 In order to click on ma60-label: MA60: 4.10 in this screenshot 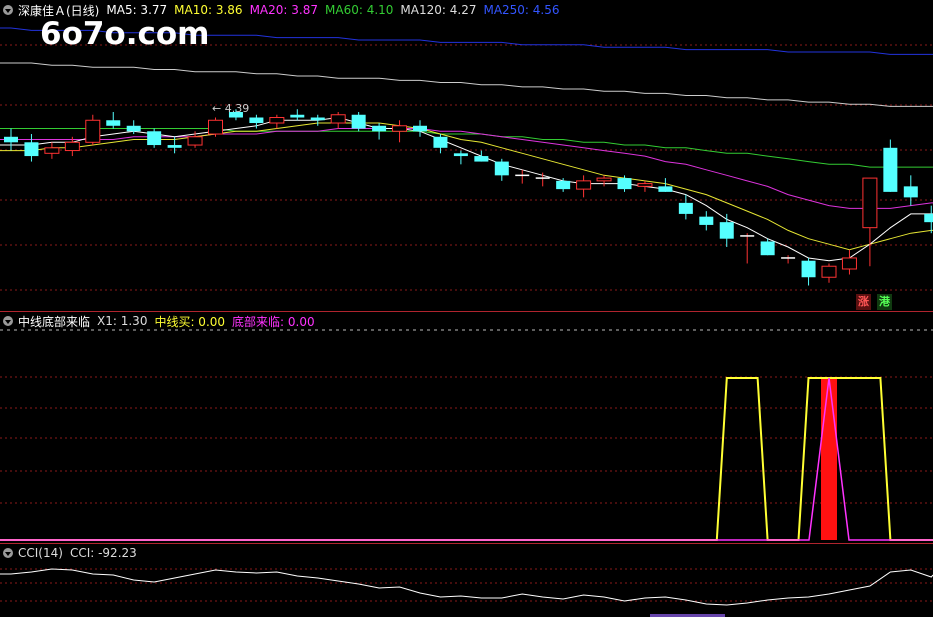, I will do `click(359, 10)`.